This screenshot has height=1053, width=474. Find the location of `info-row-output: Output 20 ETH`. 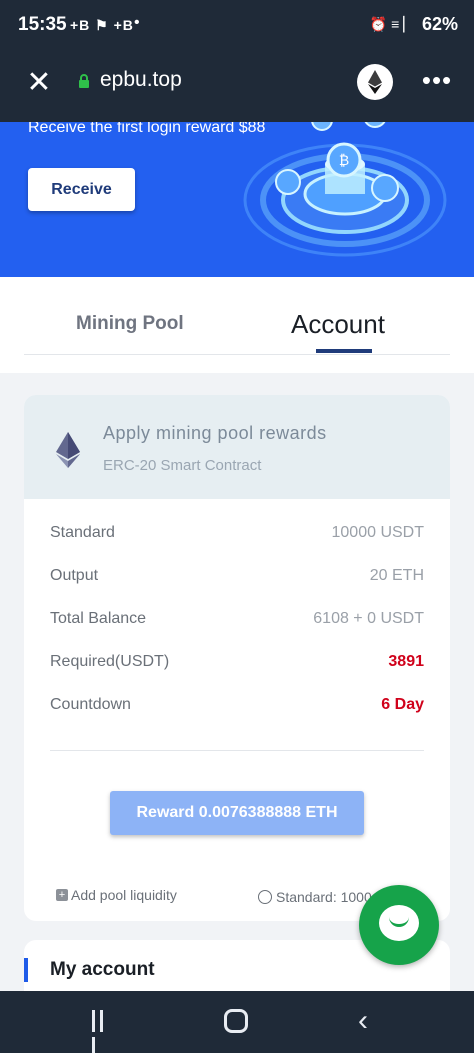

info-row-output: Output 20 ETH is located at coordinates (237, 579).